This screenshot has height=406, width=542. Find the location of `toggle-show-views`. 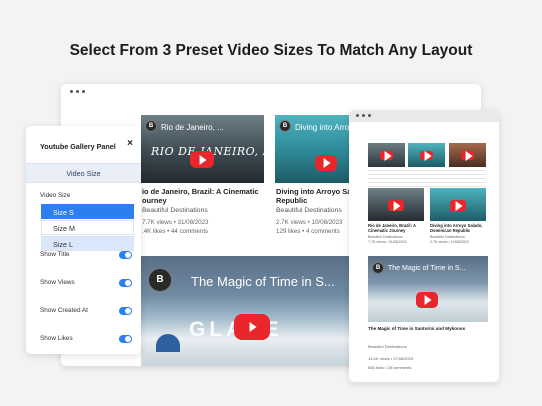

toggle-show-views is located at coordinates (125, 283).